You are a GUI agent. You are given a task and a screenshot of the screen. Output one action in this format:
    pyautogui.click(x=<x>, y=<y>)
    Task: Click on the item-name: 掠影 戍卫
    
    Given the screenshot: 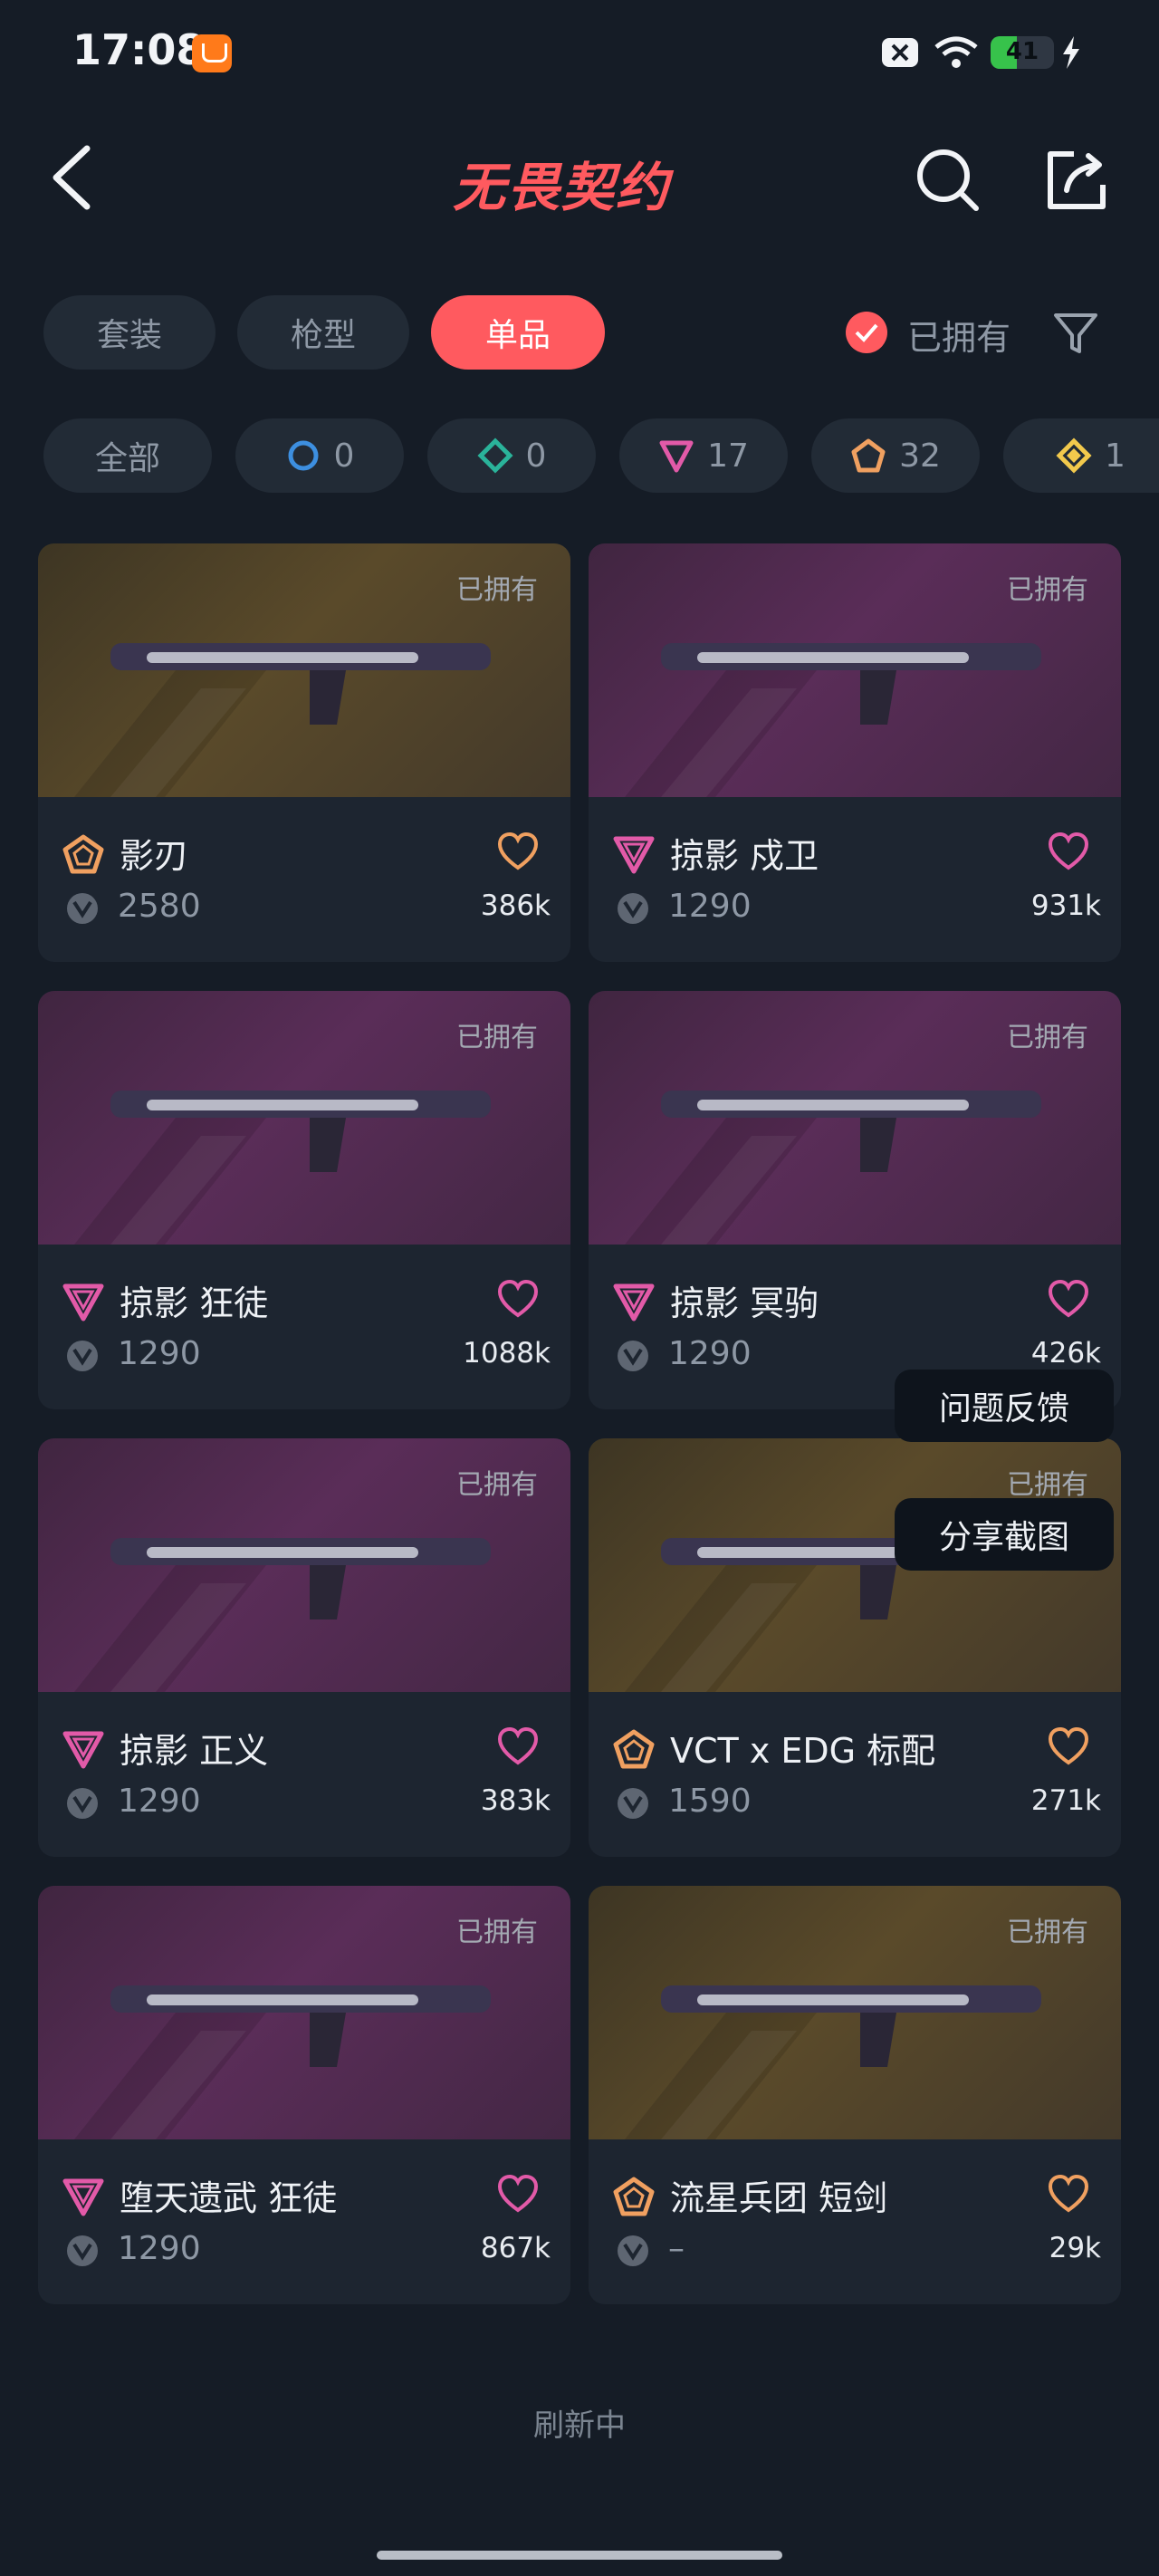 What is the action you would take?
    pyautogui.click(x=744, y=856)
    